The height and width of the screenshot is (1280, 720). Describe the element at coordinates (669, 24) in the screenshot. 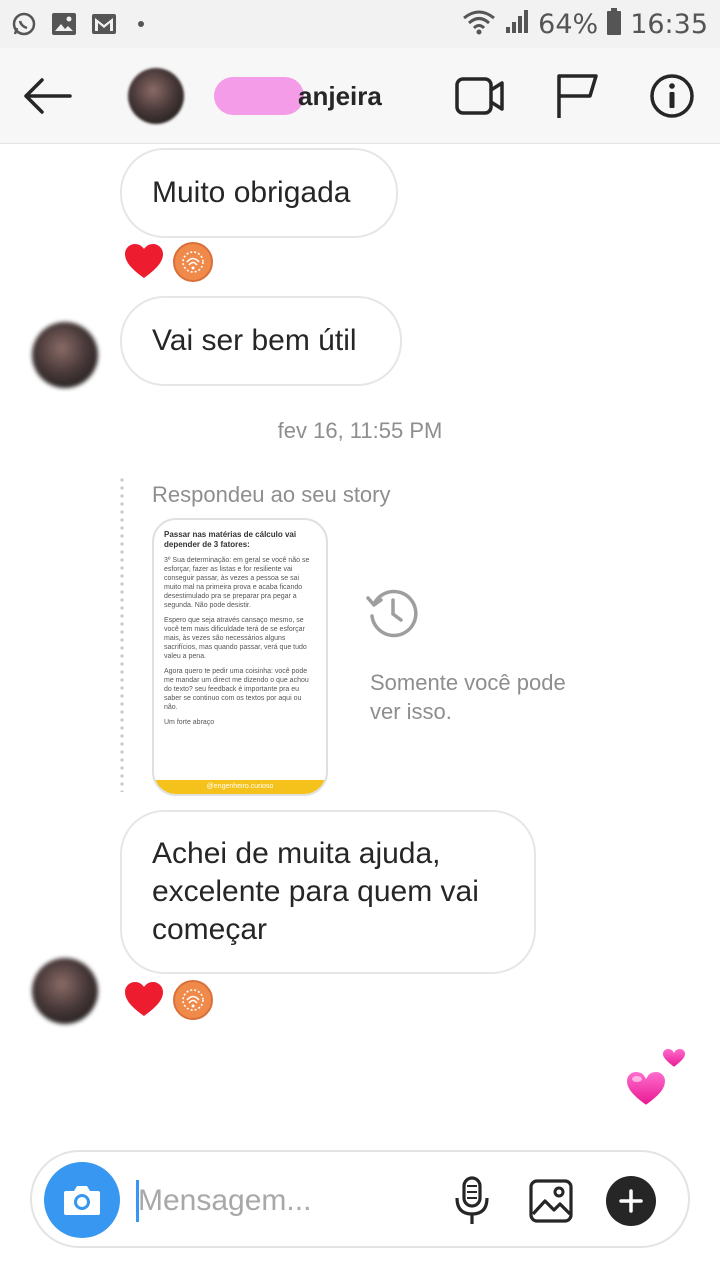

I see `clock: 16:35` at that location.